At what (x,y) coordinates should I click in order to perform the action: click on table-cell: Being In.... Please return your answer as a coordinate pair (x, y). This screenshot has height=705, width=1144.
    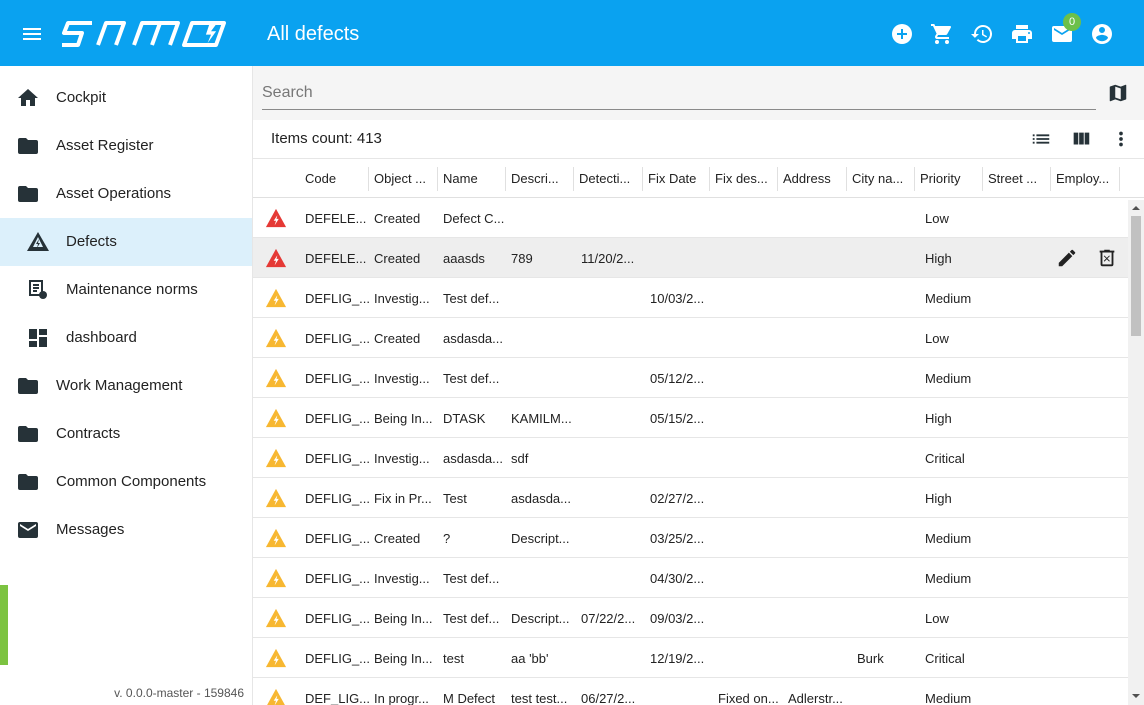
    Looking at the image, I should click on (403, 658).